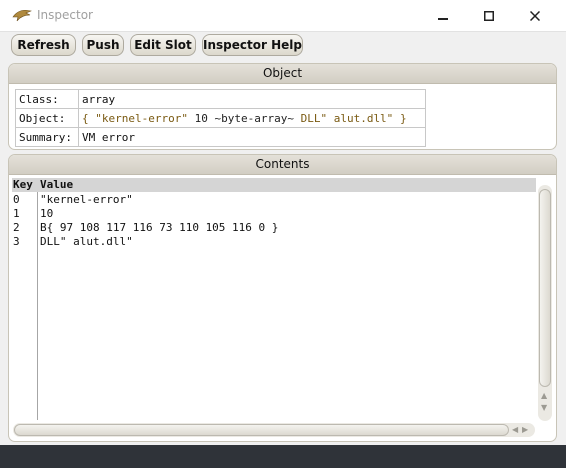  Describe the element at coordinates (16, 213) in the screenshot. I see `item-key: 1` at that location.